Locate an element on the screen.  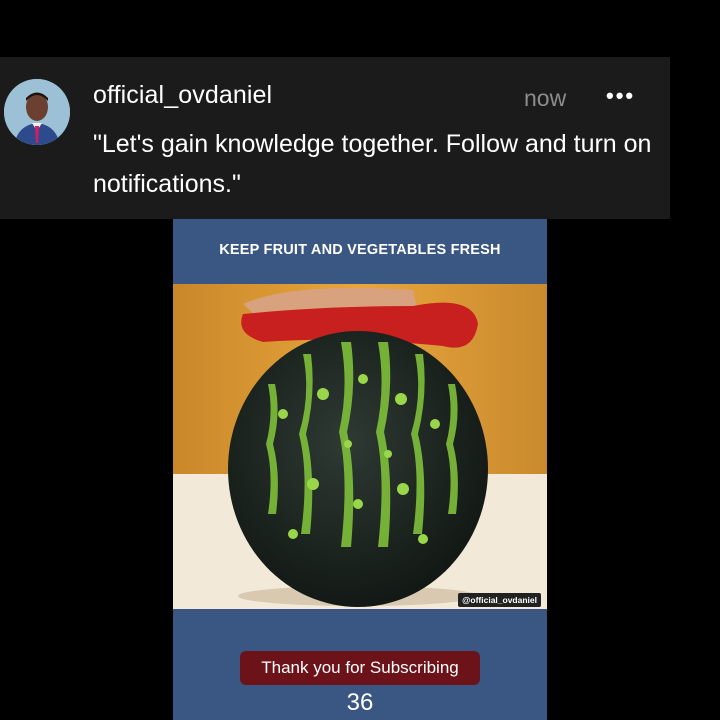
watermark-label: @official_ovdaniel is located at coordinates (499, 600).